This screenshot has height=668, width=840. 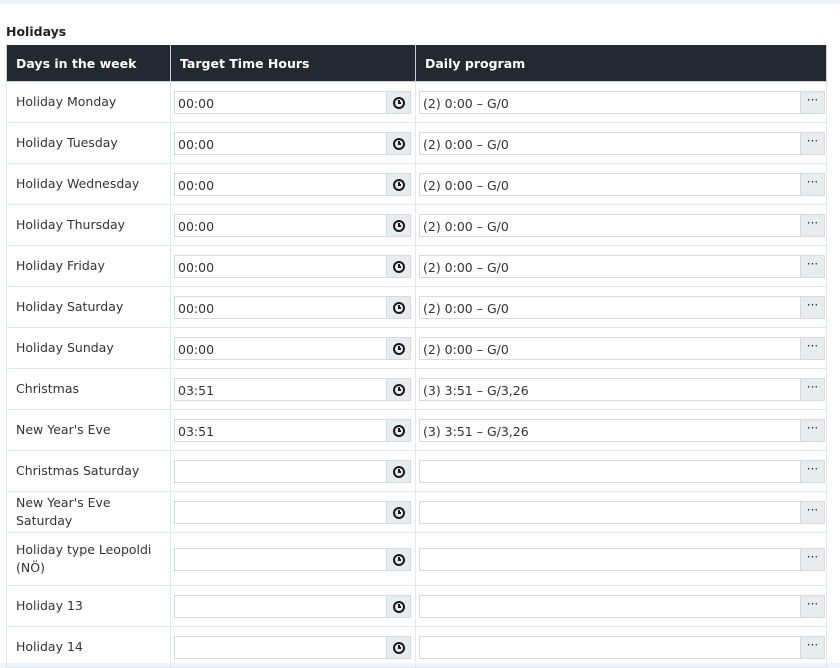 What do you see at coordinates (88, 606) in the screenshot?
I see `day-label: Holiday 13` at bounding box center [88, 606].